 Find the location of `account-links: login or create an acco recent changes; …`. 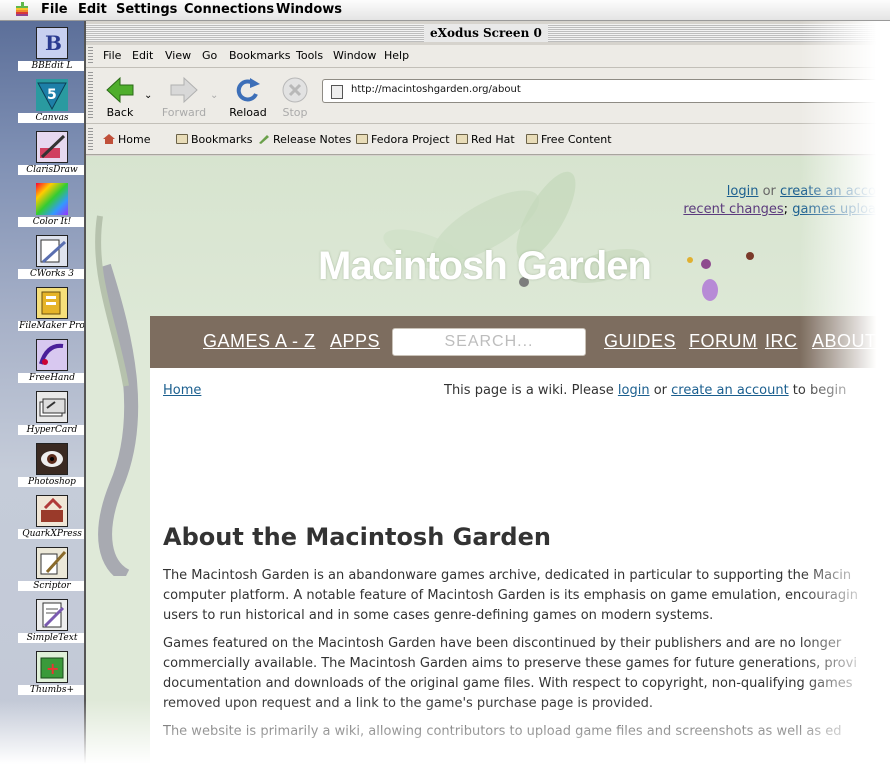

account-links: login or create an acco recent changes; … is located at coordinates (779, 200).